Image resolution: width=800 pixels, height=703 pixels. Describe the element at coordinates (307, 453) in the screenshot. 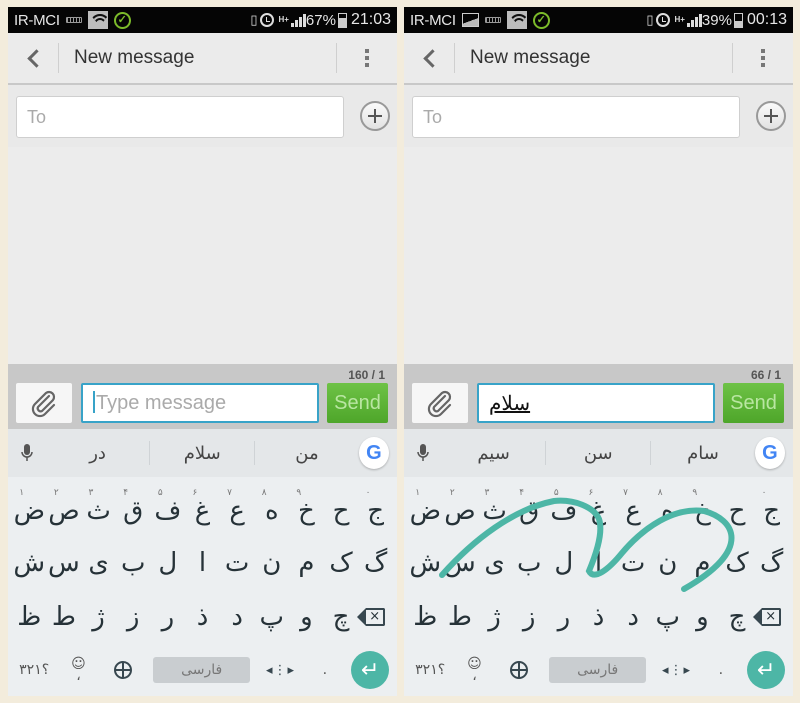

I see `suggestion-item: من` at that location.